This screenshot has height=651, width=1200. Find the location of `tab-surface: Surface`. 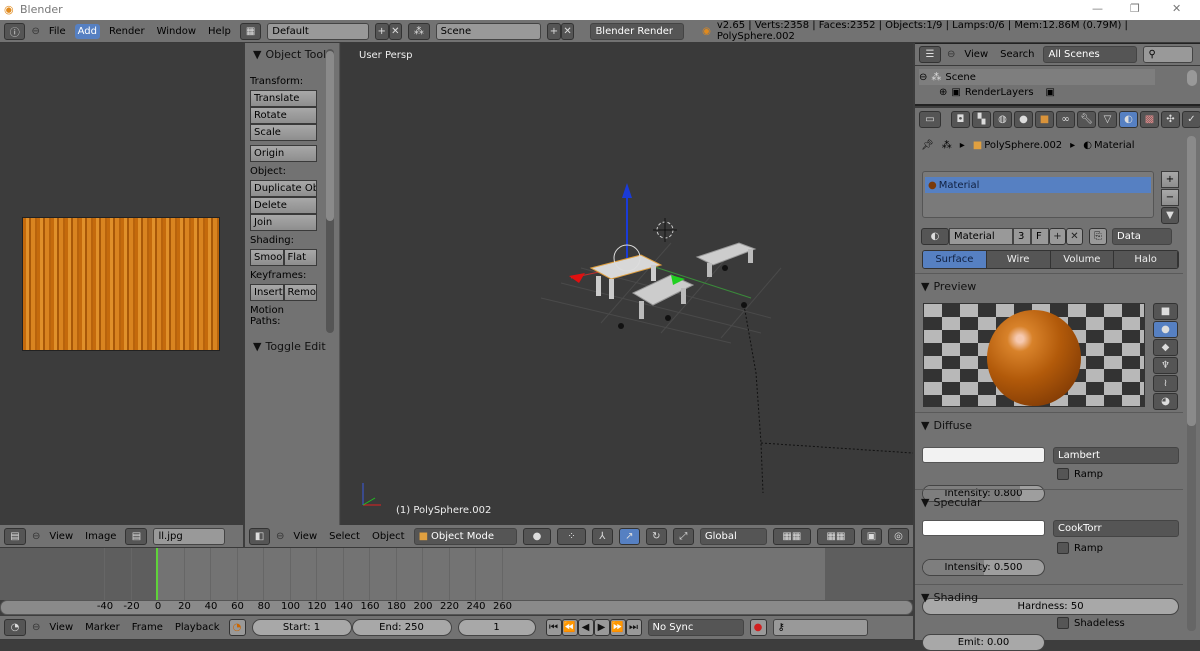

tab-surface: Surface is located at coordinates (955, 259).